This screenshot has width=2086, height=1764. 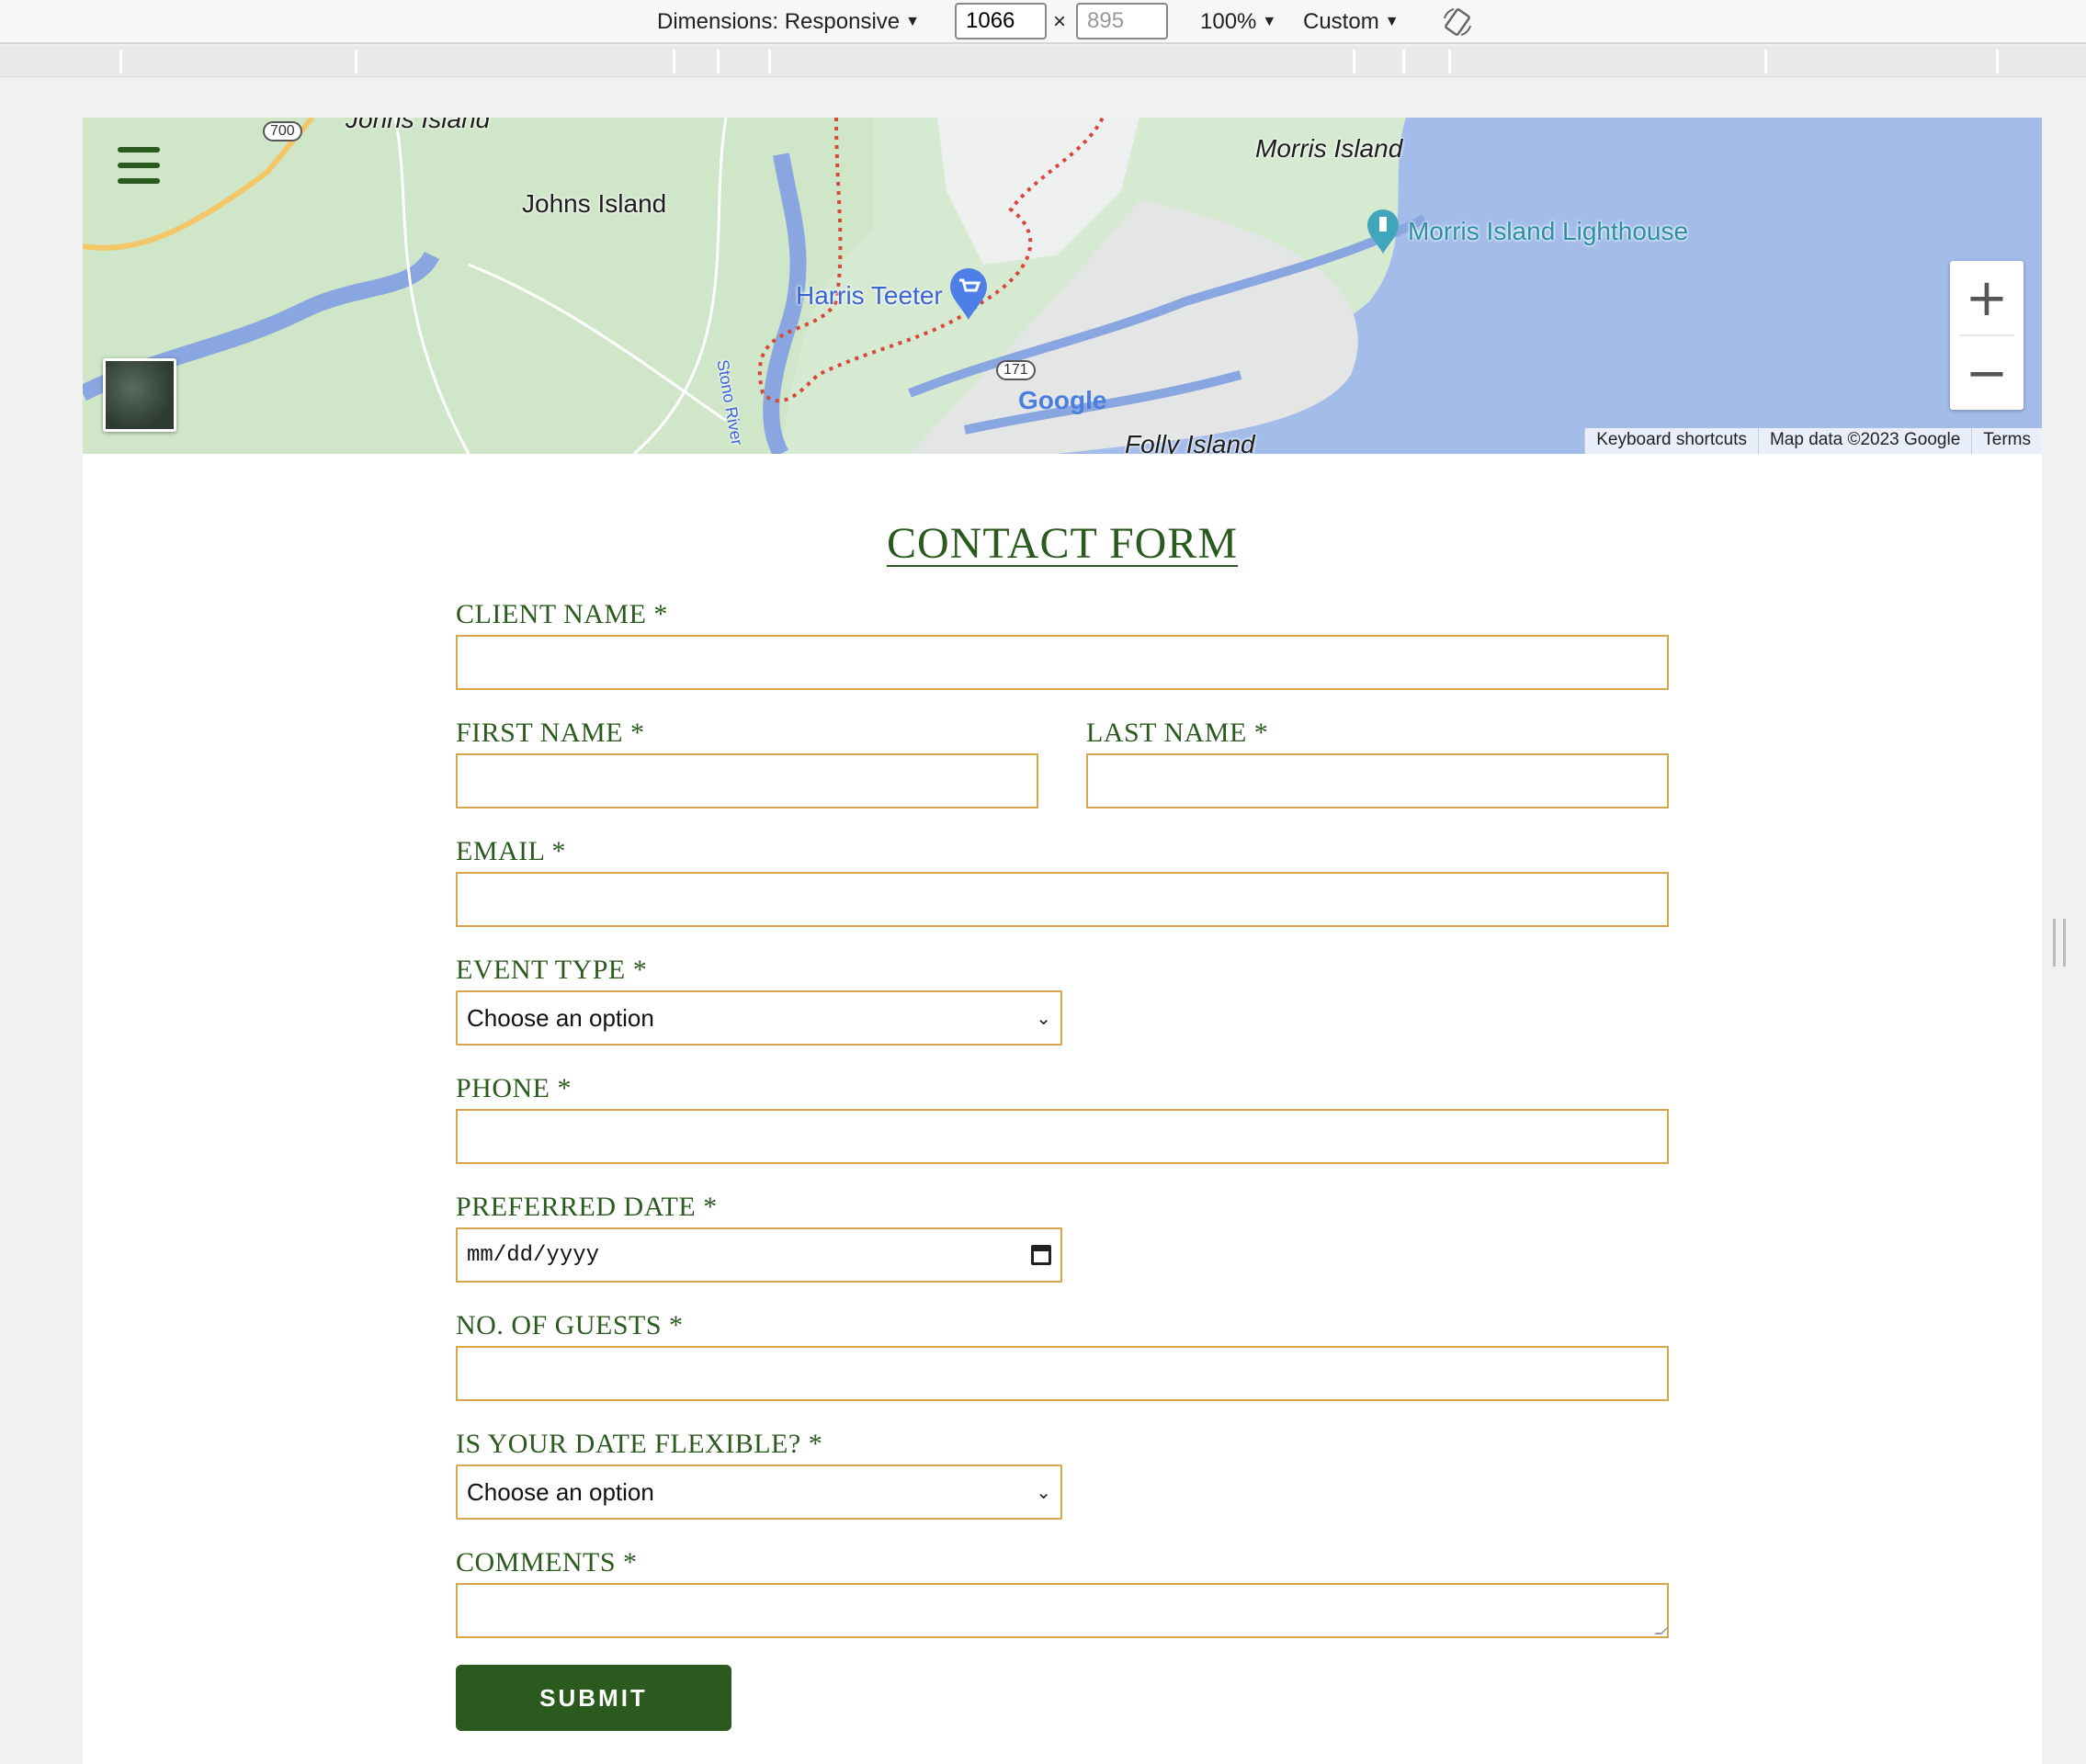 I want to click on google-logo: Google, so click(x=1062, y=400).